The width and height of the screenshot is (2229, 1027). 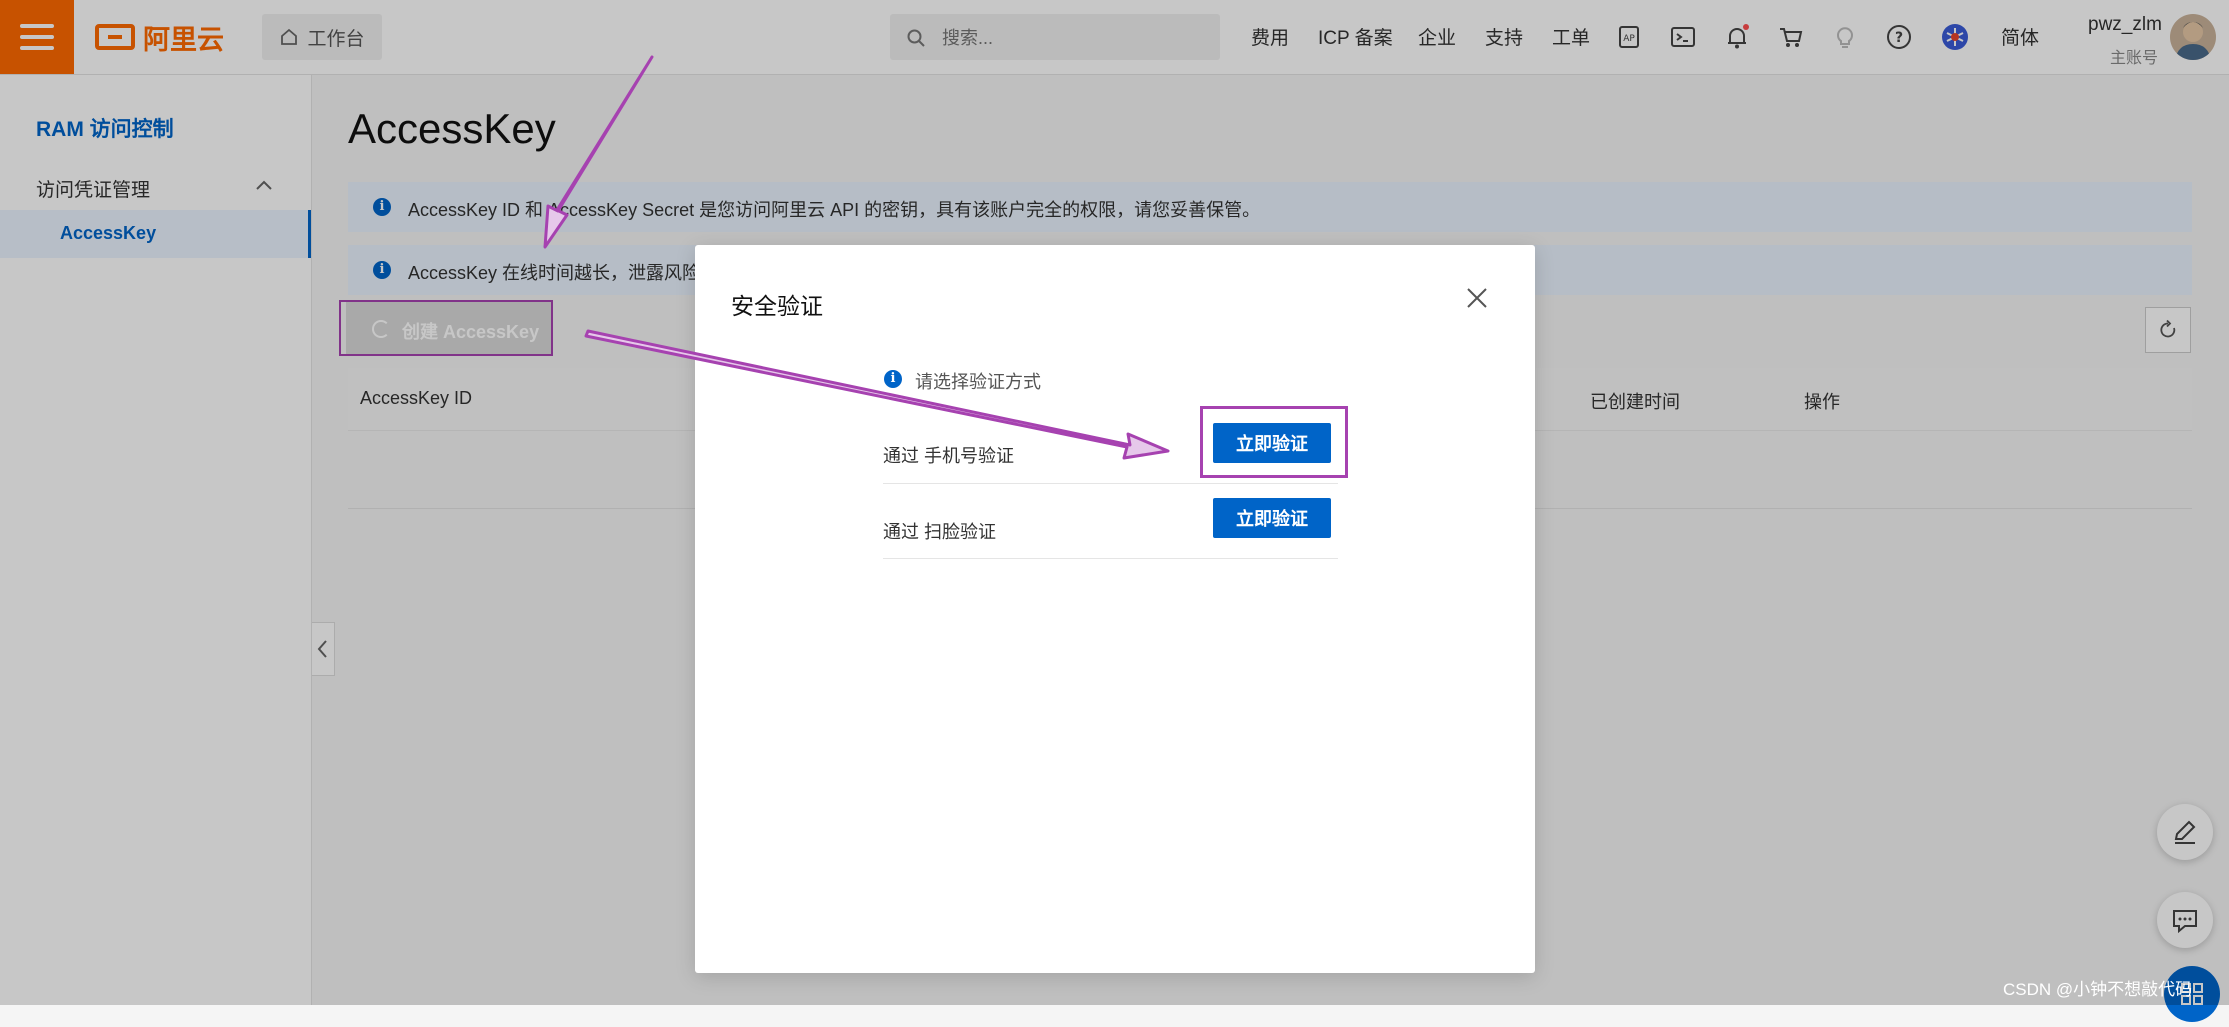 I want to click on annotation-highlight-box, so click(x=1274, y=442).